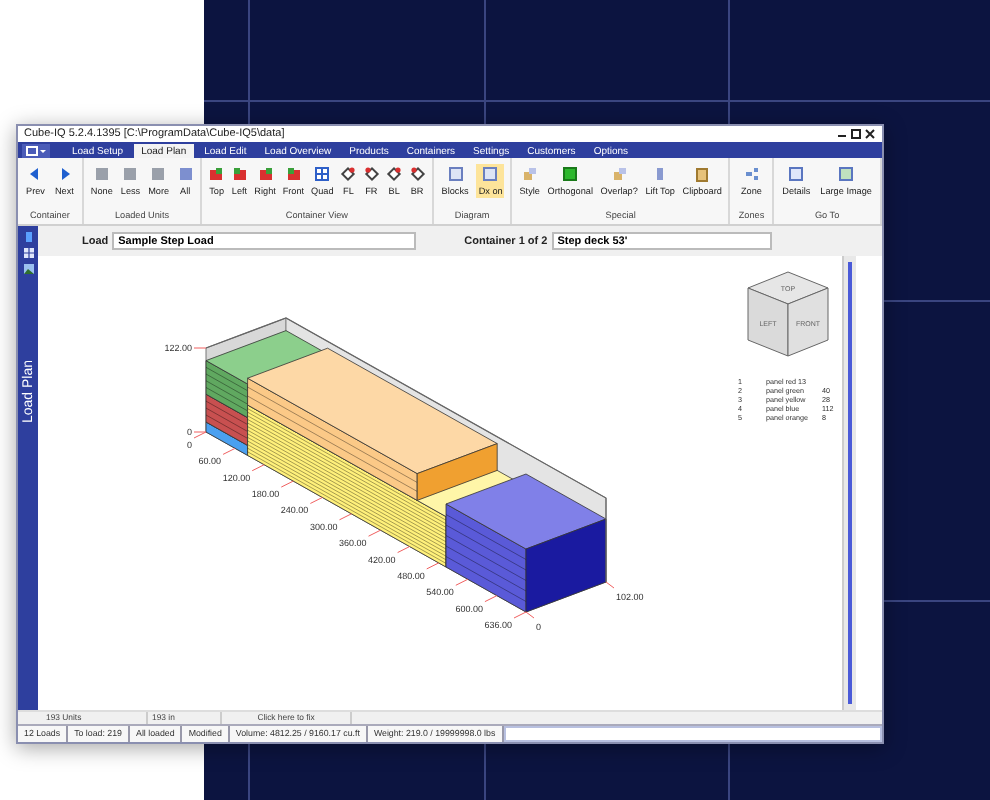 The height and width of the screenshot is (800, 990). I want to click on window-controls-icon, so click(856, 134).